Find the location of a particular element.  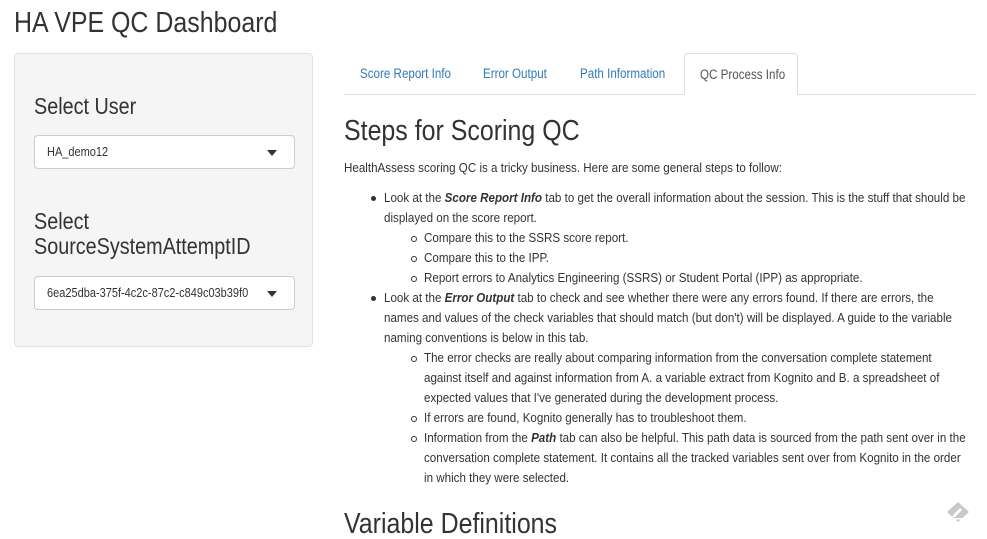

select-attempt-dropdown: 6ea25dba-375f-4c2c-87c2-c849c03b39f0 is located at coordinates (164, 293).